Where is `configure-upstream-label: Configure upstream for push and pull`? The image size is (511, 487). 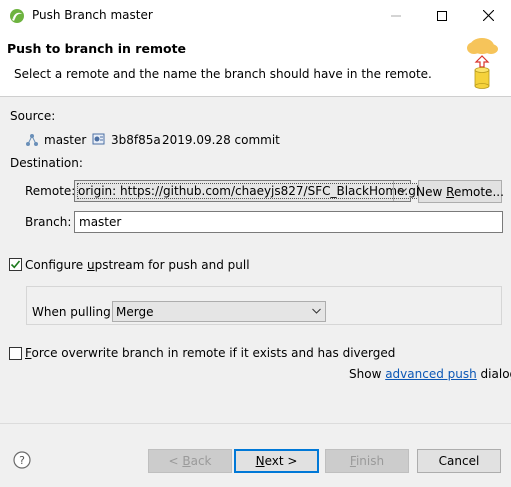 configure-upstream-label: Configure upstream for push and pull is located at coordinates (137, 265).